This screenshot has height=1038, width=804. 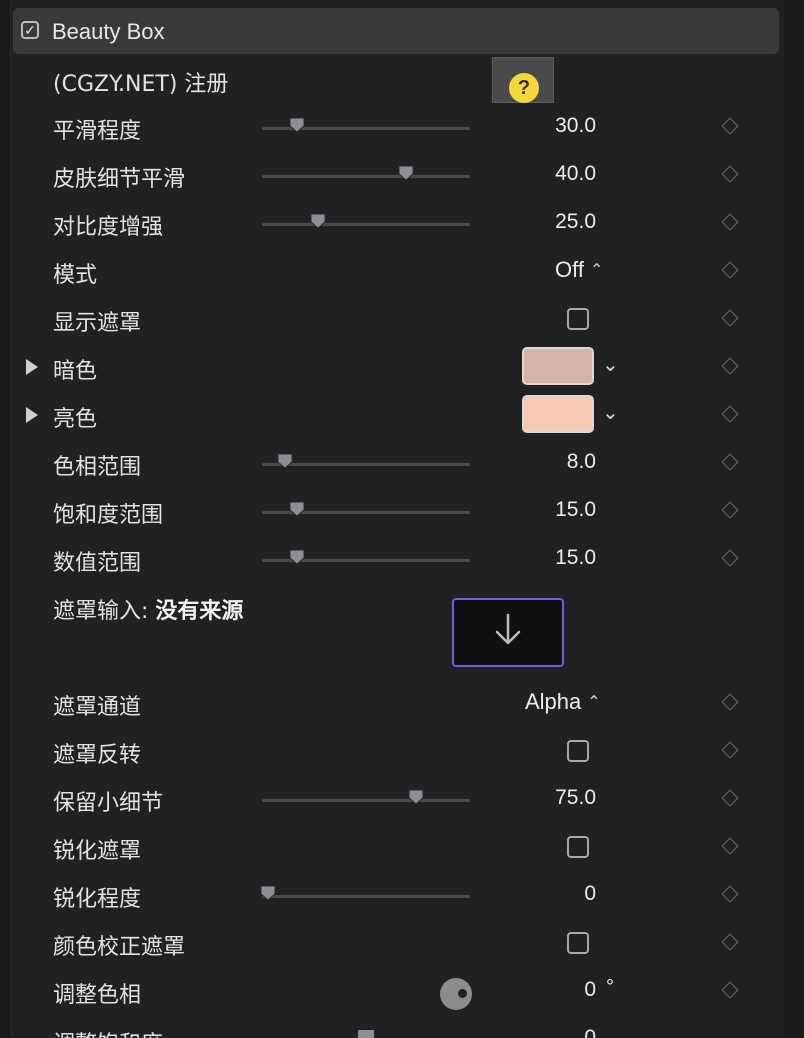 I want to click on help-button: ?, so click(x=523, y=80).